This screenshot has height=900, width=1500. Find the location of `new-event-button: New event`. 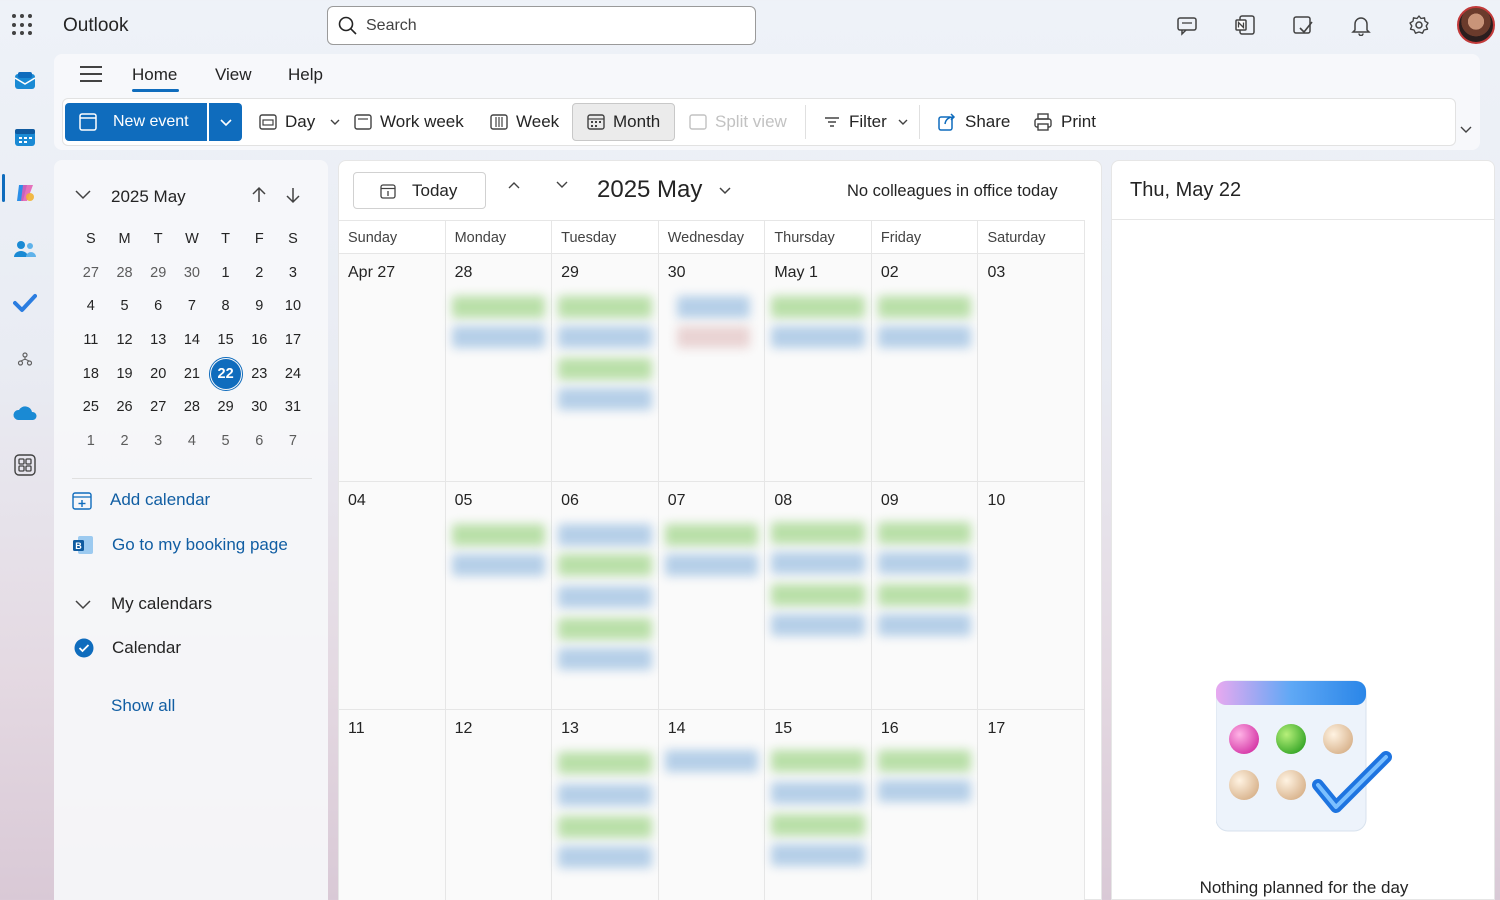

new-event-button: New event is located at coordinates (136, 122).